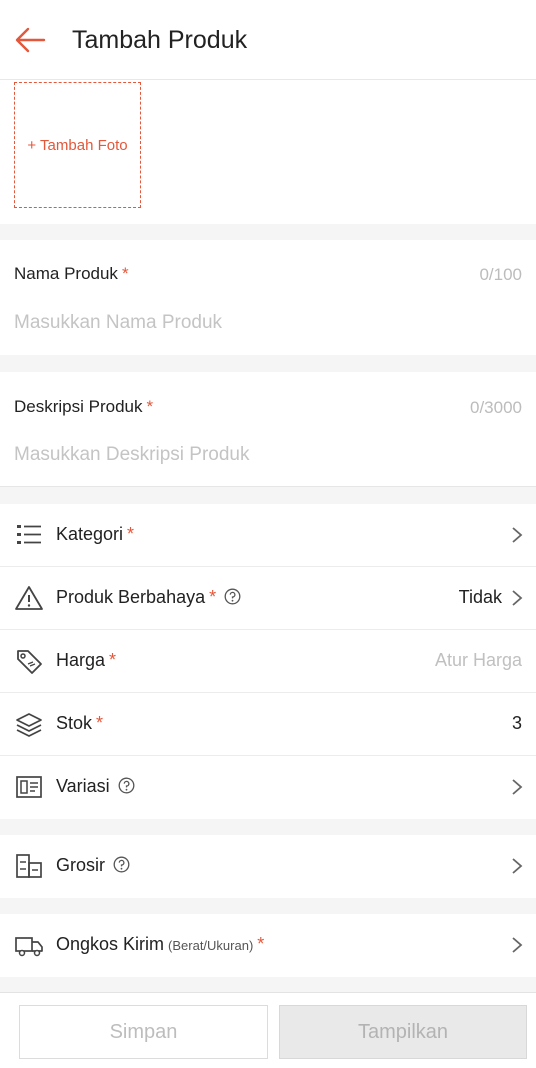 This screenshot has height=1068, width=536. What do you see at coordinates (148, 597) in the screenshot?
I see `dangerous-product-label: Produk Berbahaya *` at bounding box center [148, 597].